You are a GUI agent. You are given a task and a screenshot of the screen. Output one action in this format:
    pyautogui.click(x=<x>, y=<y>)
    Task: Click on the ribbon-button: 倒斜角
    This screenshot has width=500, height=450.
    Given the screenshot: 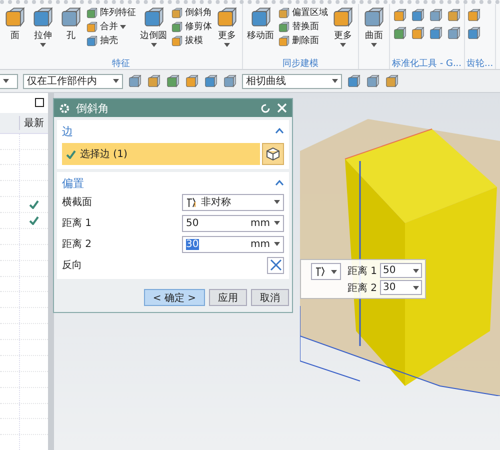 What is the action you would take?
    pyautogui.click(x=191, y=12)
    